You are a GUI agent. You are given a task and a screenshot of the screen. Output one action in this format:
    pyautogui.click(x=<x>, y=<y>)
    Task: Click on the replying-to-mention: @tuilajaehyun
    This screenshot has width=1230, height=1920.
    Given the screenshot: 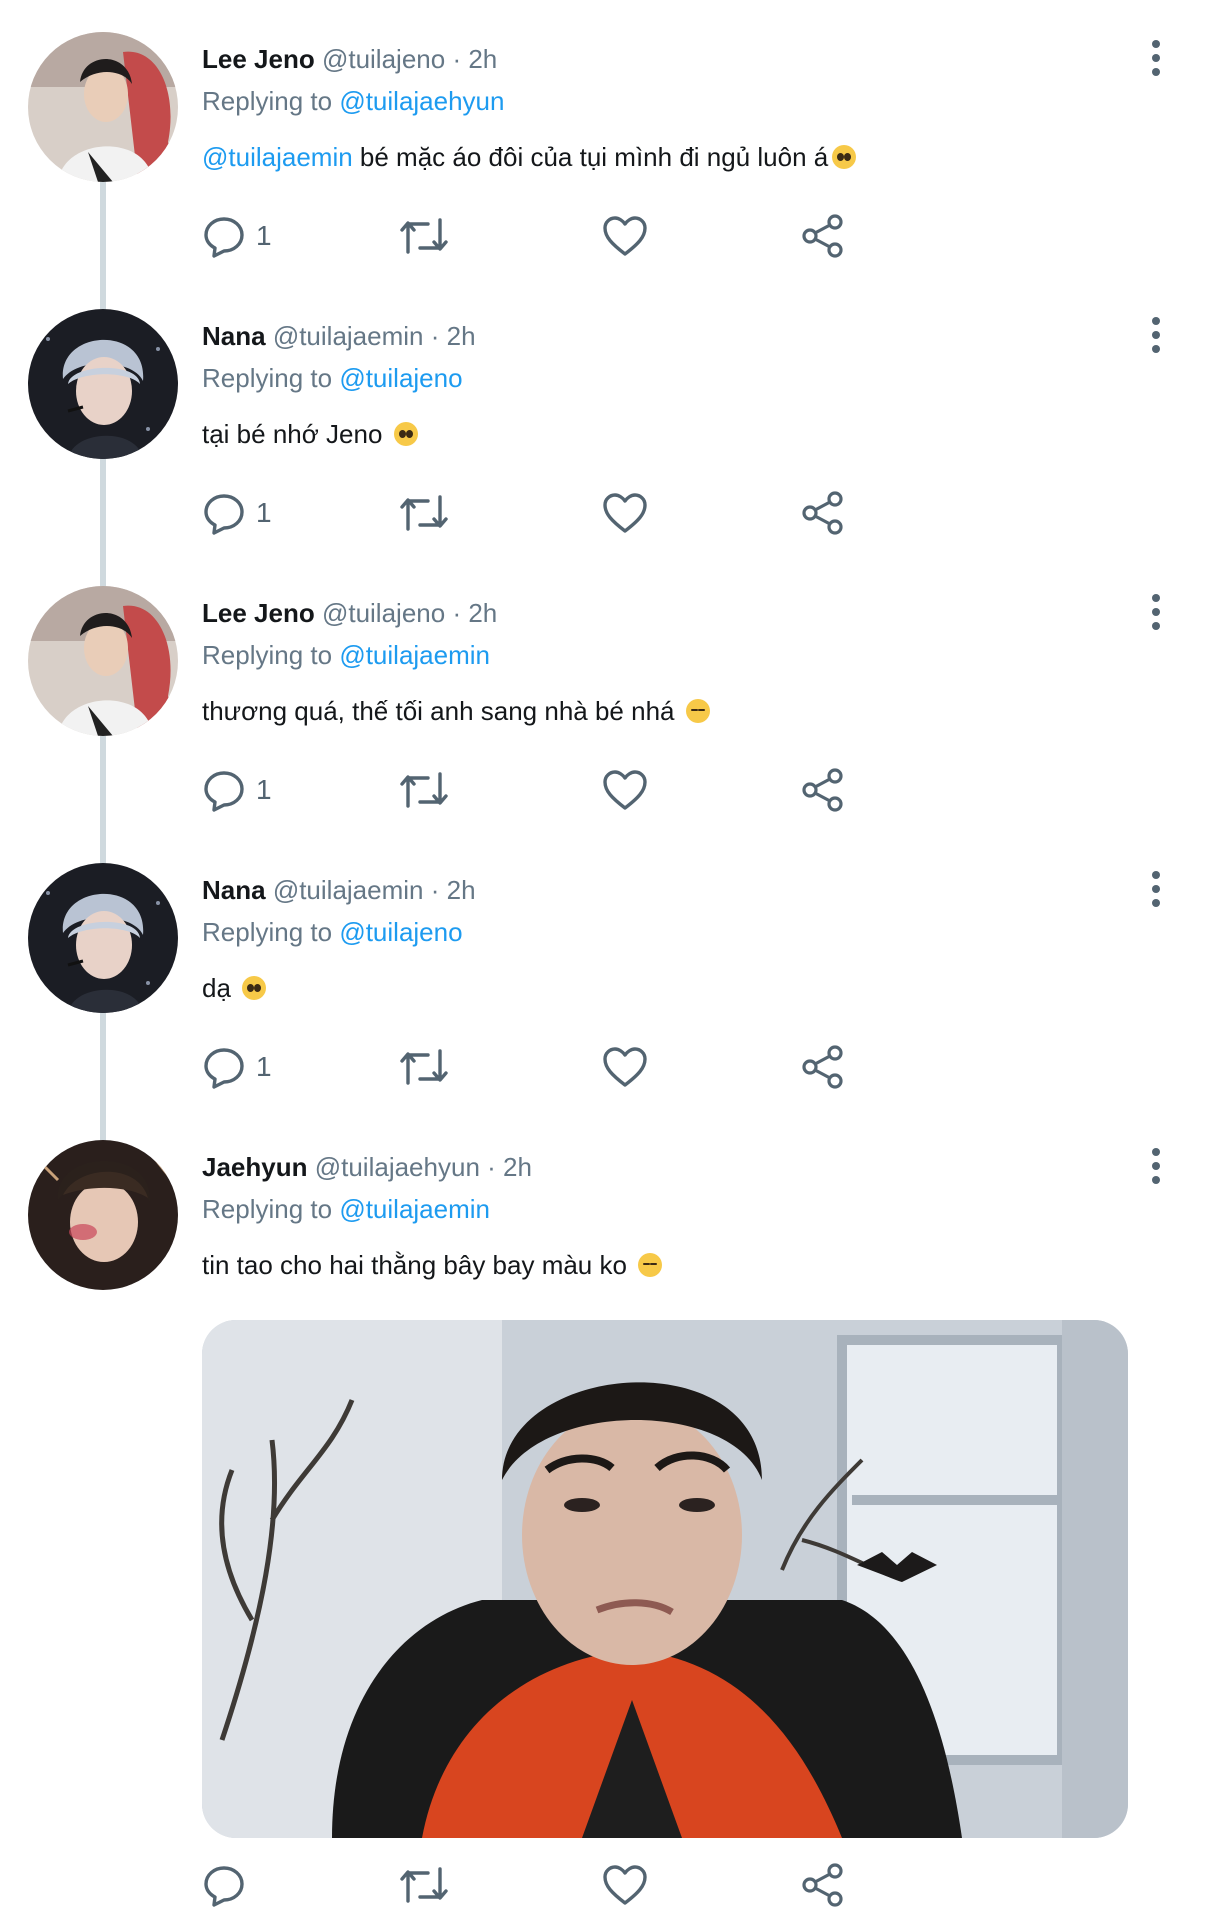 What is the action you would take?
    pyautogui.click(x=421, y=101)
    